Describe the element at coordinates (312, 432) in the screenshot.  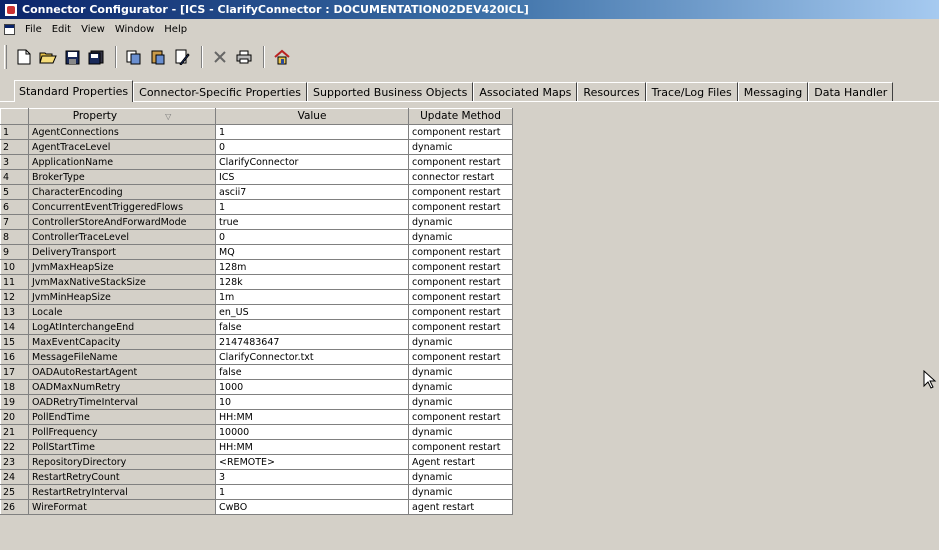
I see `value-cell: 10000` at that location.